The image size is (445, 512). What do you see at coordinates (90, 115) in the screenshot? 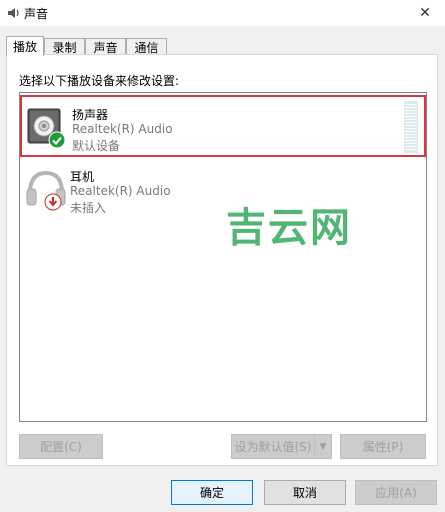
I see `device-name: 扬声器` at bounding box center [90, 115].